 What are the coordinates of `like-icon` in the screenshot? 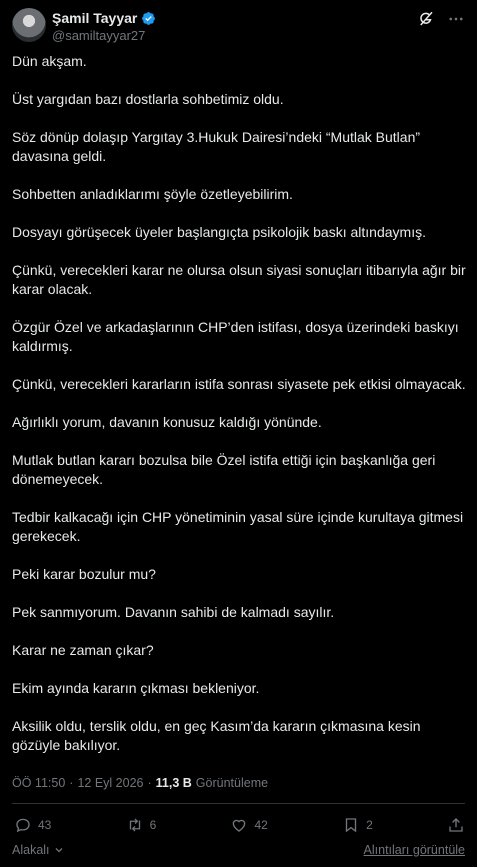 It's located at (239, 825).